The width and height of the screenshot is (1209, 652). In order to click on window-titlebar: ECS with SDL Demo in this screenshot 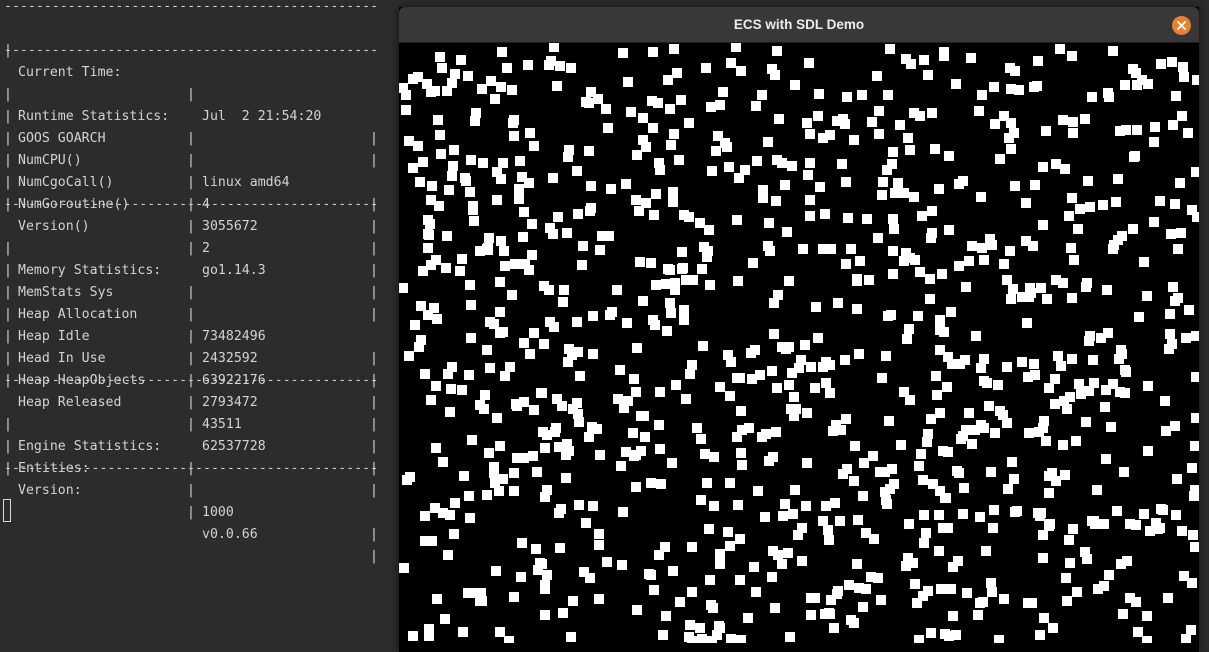, I will do `click(799, 25)`.